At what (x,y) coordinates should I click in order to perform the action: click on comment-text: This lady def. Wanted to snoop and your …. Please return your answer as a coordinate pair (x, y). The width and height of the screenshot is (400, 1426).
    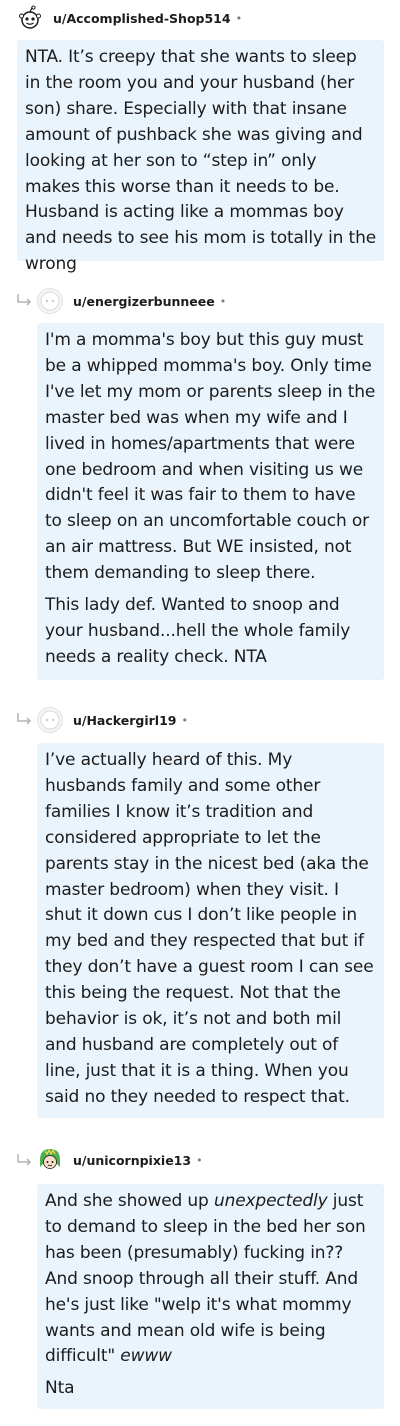
    Looking at the image, I should click on (198, 631).